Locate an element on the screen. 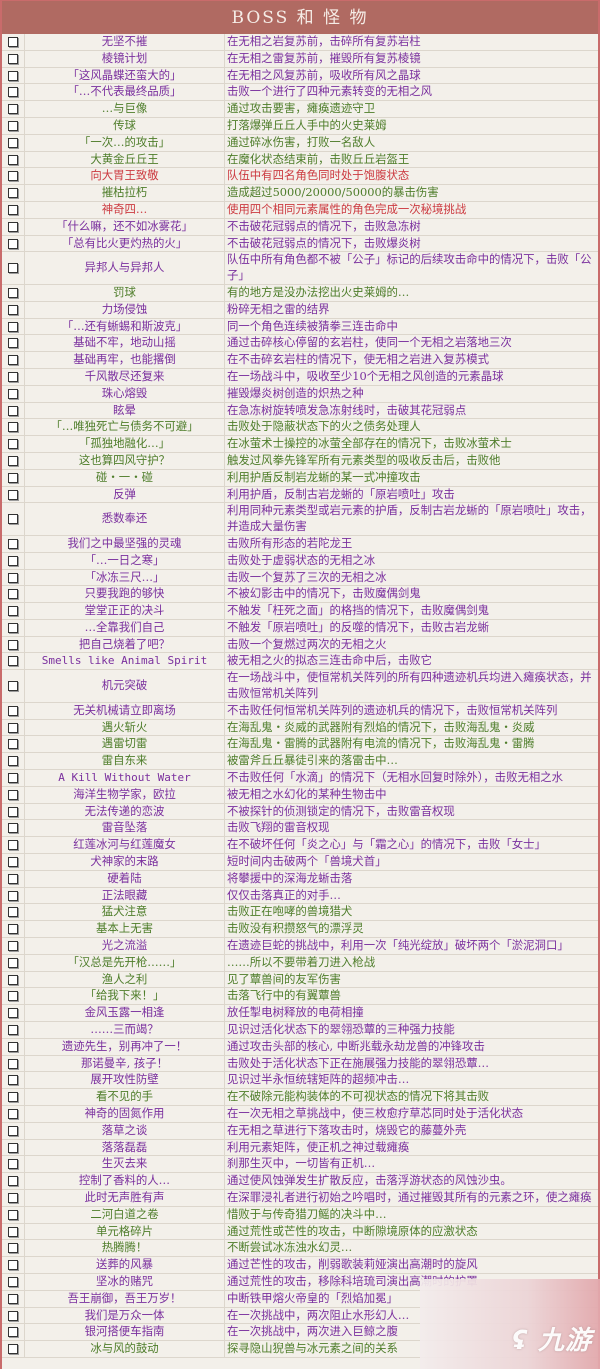  achievement-name: 碰・一・碰 is located at coordinates (124, 478).